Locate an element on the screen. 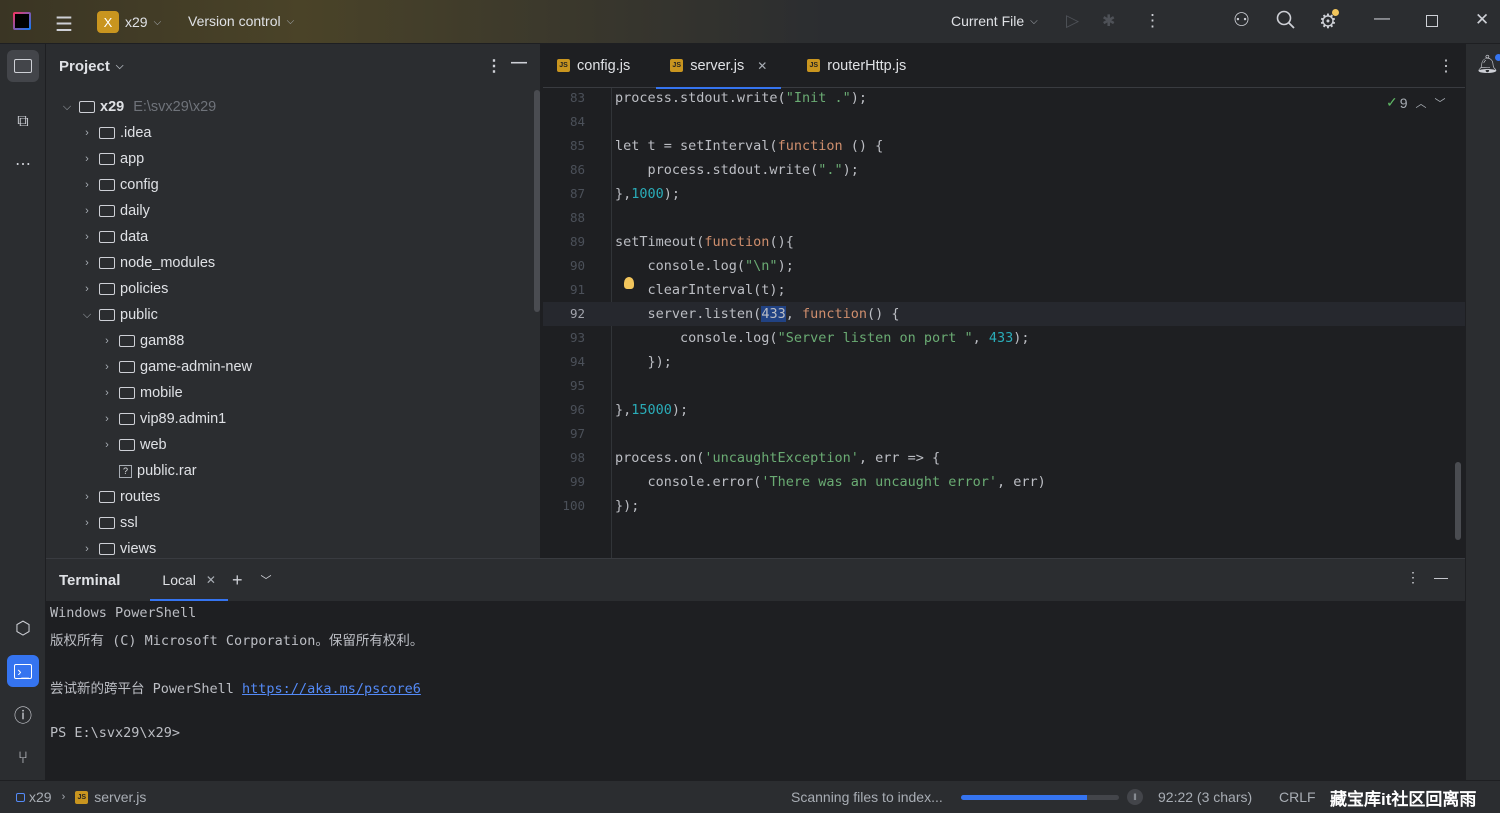 The image size is (1500, 813). minimize-icon: — is located at coordinates (1382, 19).